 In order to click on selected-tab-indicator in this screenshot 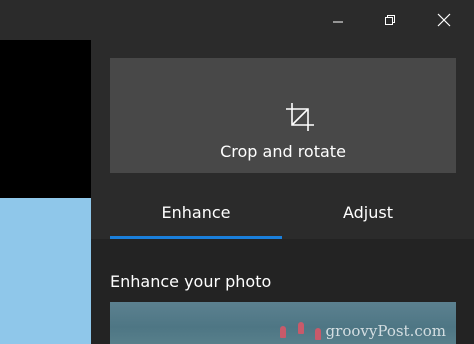, I will do `click(196, 237)`.